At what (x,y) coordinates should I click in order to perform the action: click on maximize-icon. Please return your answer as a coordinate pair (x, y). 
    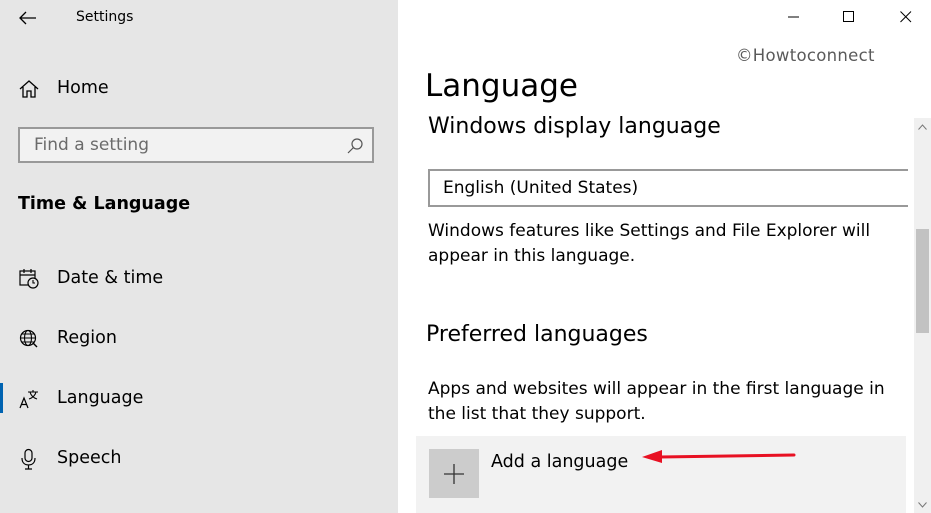
    Looking at the image, I should click on (848, 16).